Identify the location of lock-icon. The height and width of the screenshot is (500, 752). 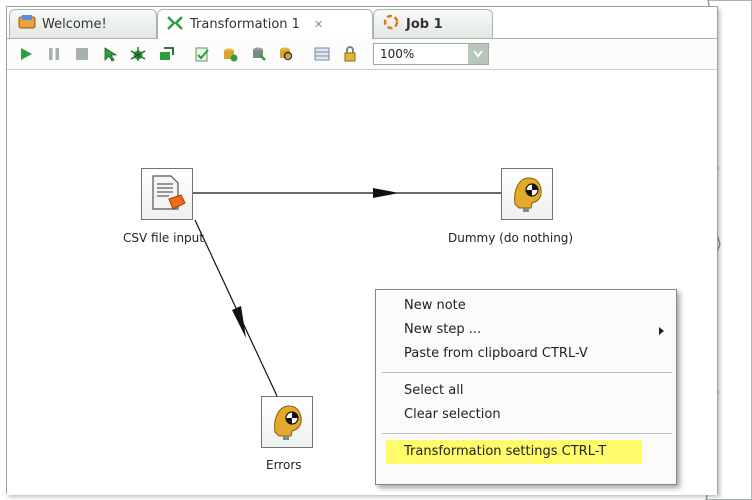
(350, 54).